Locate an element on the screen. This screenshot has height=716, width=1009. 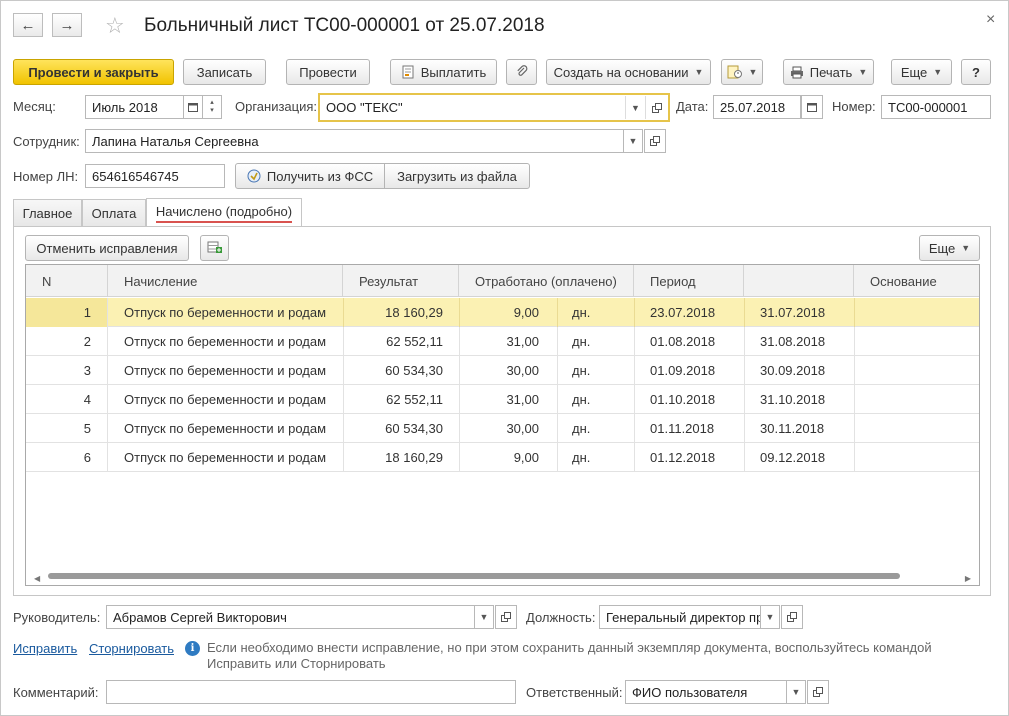
cell-period-end: 31.08.2018 is located at coordinates (792, 341).